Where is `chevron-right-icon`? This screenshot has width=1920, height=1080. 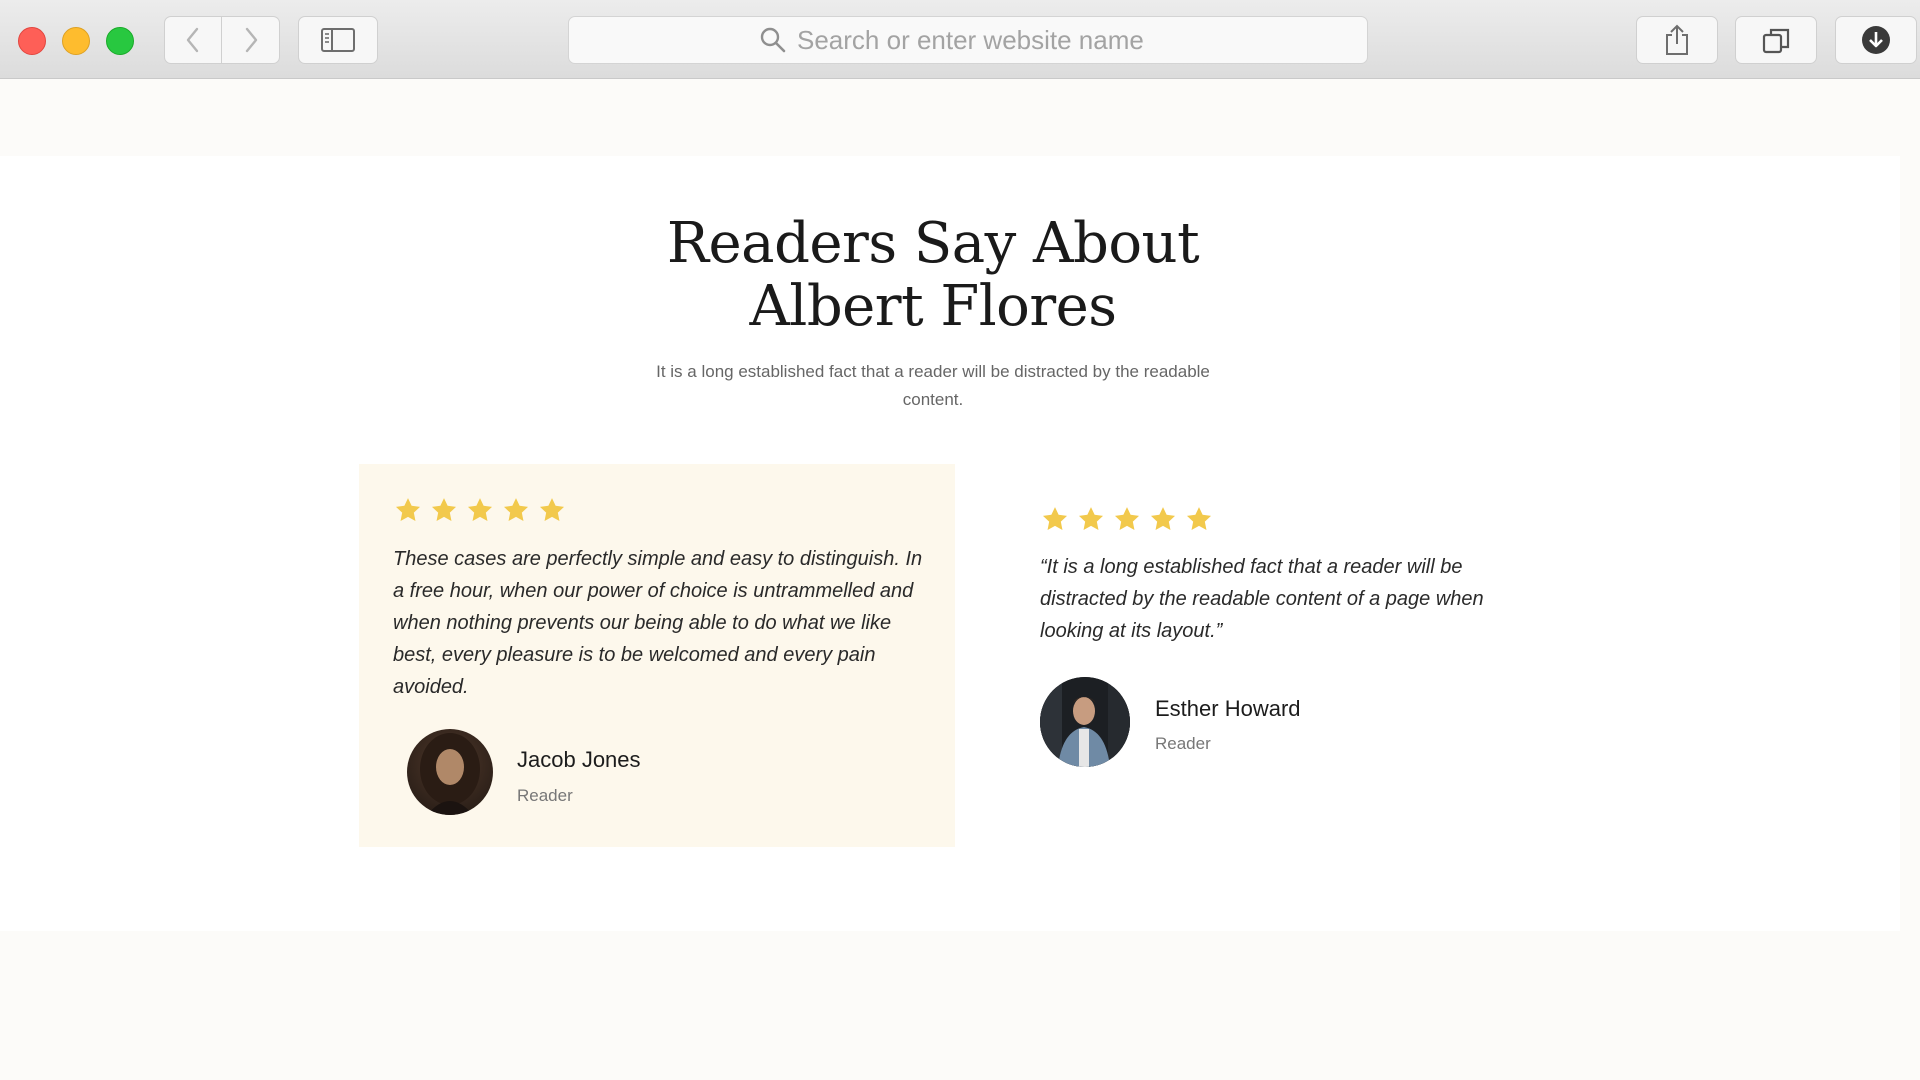
chevron-right-icon is located at coordinates (251, 40).